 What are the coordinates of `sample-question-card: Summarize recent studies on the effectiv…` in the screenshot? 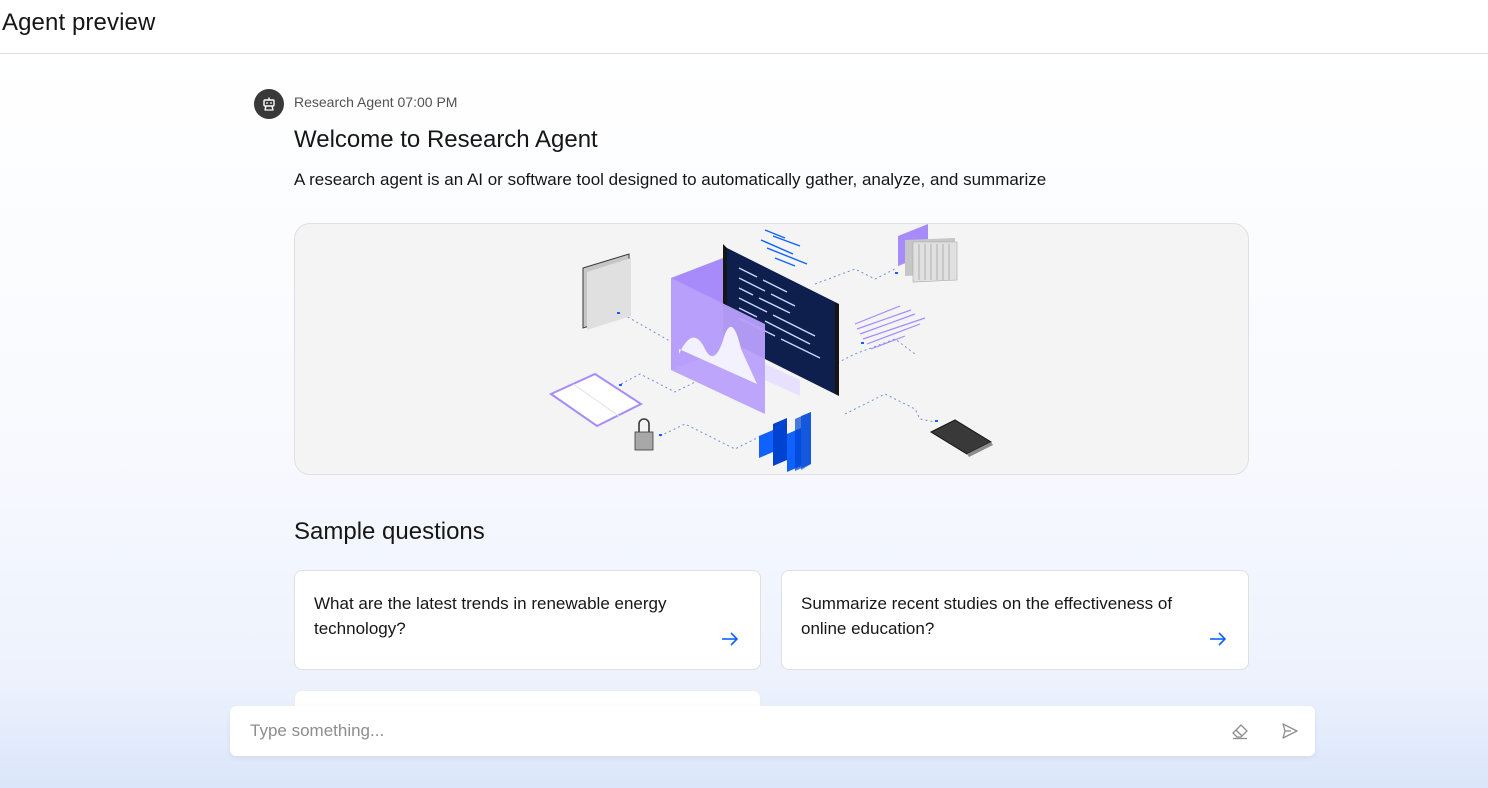 It's located at (1015, 620).